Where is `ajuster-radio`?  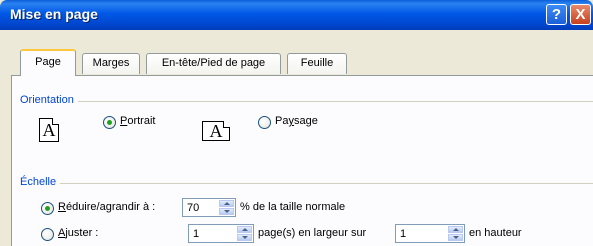
ajuster-radio is located at coordinates (47, 234).